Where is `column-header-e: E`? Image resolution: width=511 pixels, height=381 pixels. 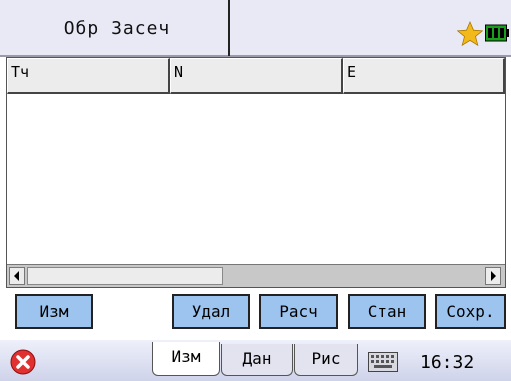
column-header-e: E is located at coordinates (424, 76).